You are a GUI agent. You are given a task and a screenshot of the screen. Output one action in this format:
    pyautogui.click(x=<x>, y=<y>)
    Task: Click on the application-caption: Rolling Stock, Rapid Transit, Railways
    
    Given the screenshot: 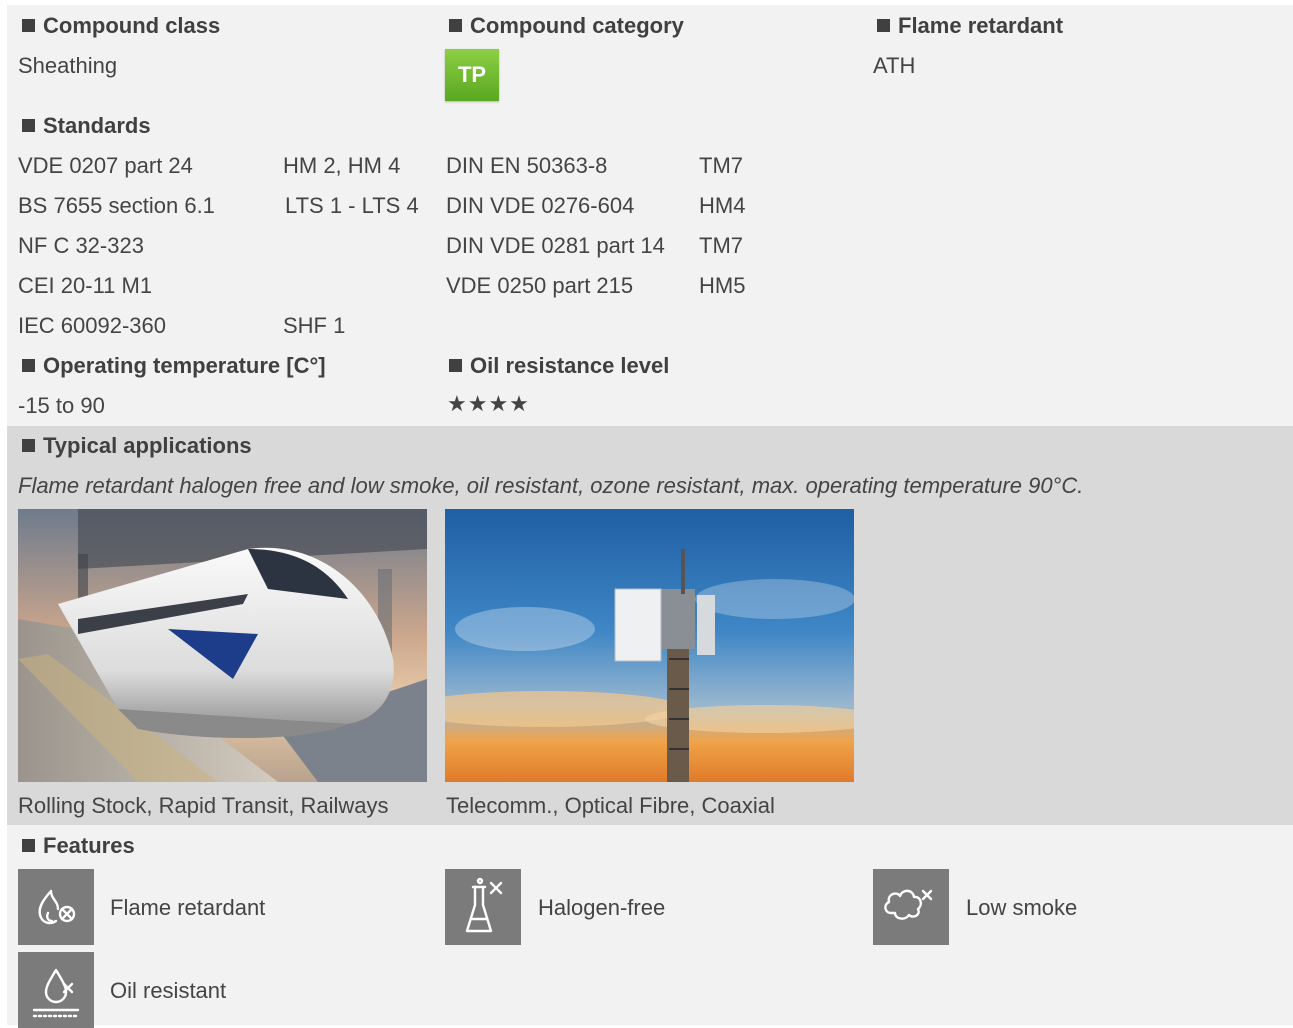 What is the action you would take?
    pyautogui.click(x=203, y=805)
    